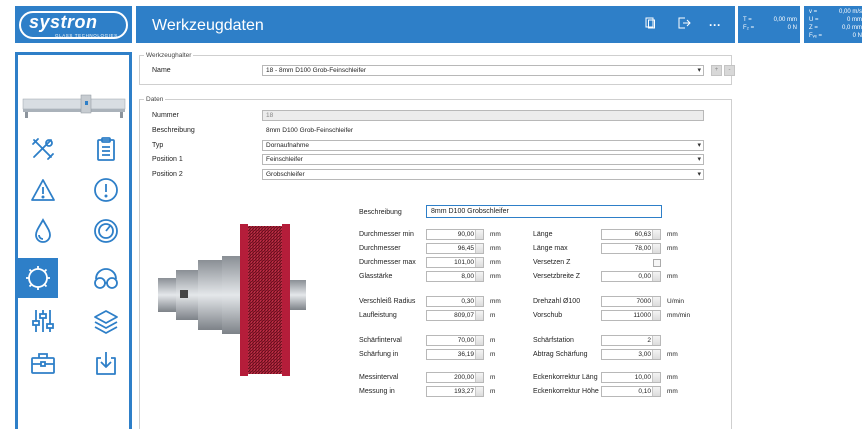 Image resolution: width=862 pixels, height=429 pixels. Describe the element at coordinates (543, 234) in the screenshot. I see `param-label: Länge` at that location.